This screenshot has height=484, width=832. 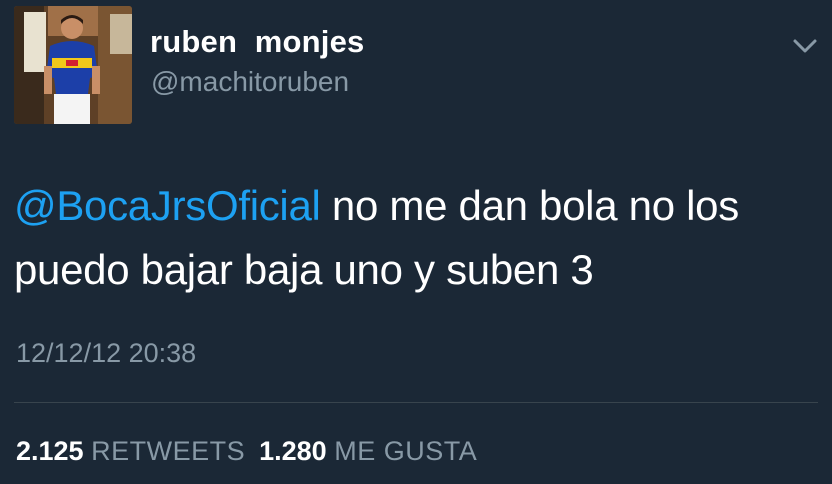 I want to click on avatar-photo, so click(x=73, y=65).